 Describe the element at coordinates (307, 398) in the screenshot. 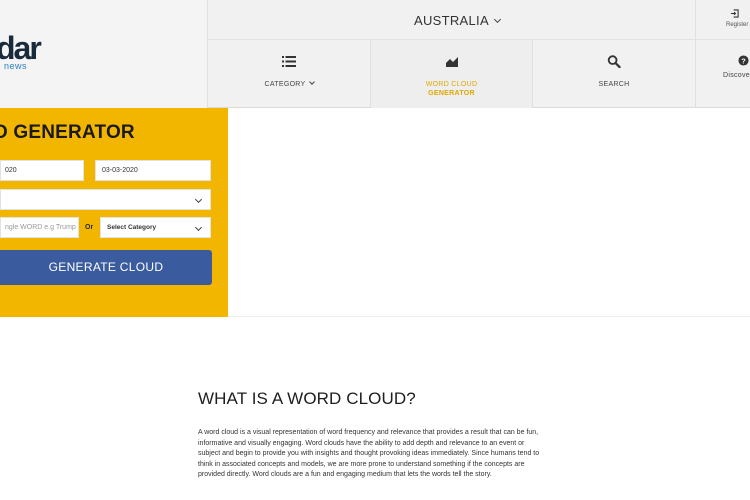

I see `section-title: WHAT IS A WORD CLOUD?` at that location.